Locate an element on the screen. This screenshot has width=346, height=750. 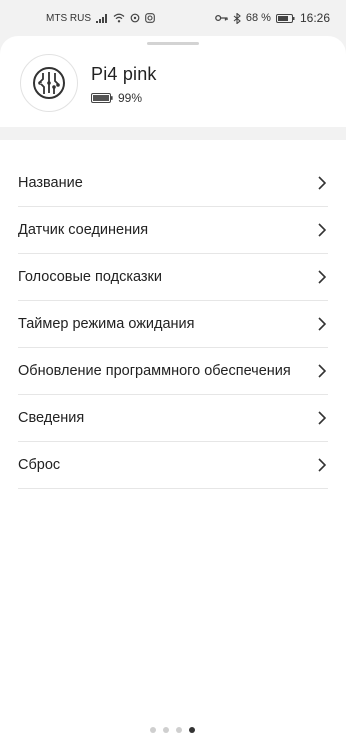
menu-item-software-update: Обновление программного обеспечения is located at coordinates (173, 371).